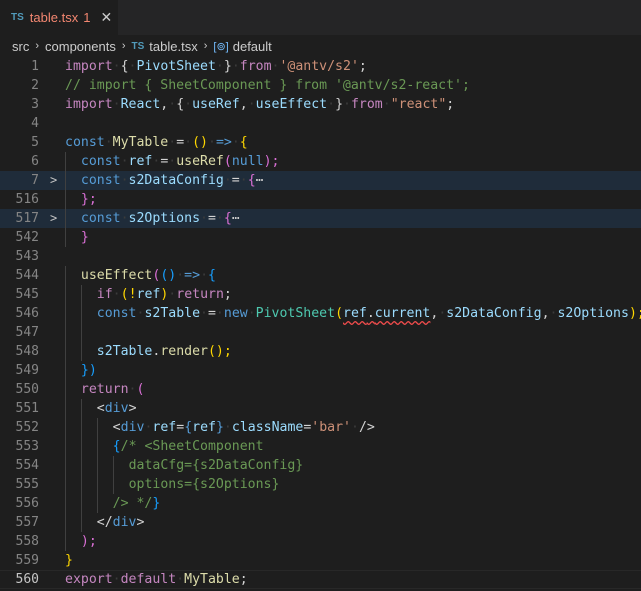 The image size is (641, 591). Describe the element at coordinates (27, 313) in the screenshot. I see `line-number: 546` at that location.